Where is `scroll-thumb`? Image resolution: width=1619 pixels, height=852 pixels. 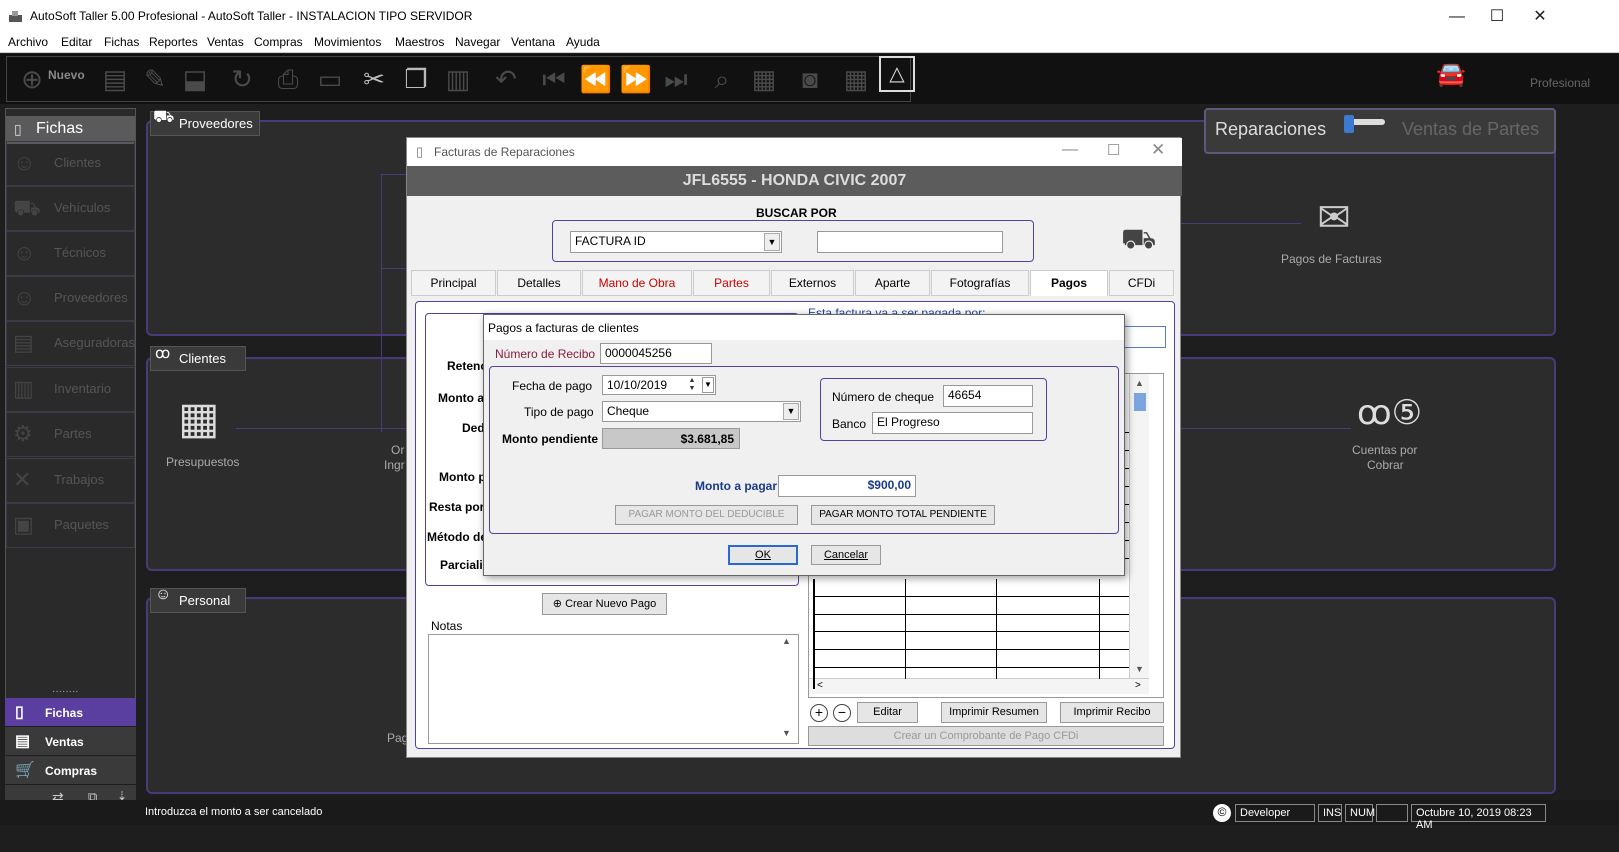 scroll-thumb is located at coordinates (1140, 402).